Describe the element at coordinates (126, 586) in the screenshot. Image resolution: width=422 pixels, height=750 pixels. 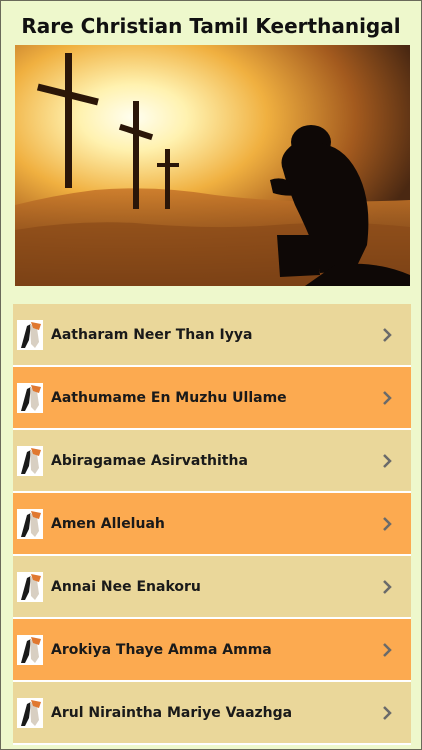
I see `list-item-label: Annai Nee Enakoru` at that location.